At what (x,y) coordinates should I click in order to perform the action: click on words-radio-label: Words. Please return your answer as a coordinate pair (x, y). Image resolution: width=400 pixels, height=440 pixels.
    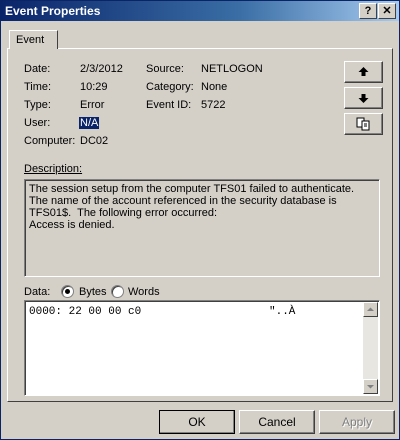
    Looking at the image, I should click on (144, 292).